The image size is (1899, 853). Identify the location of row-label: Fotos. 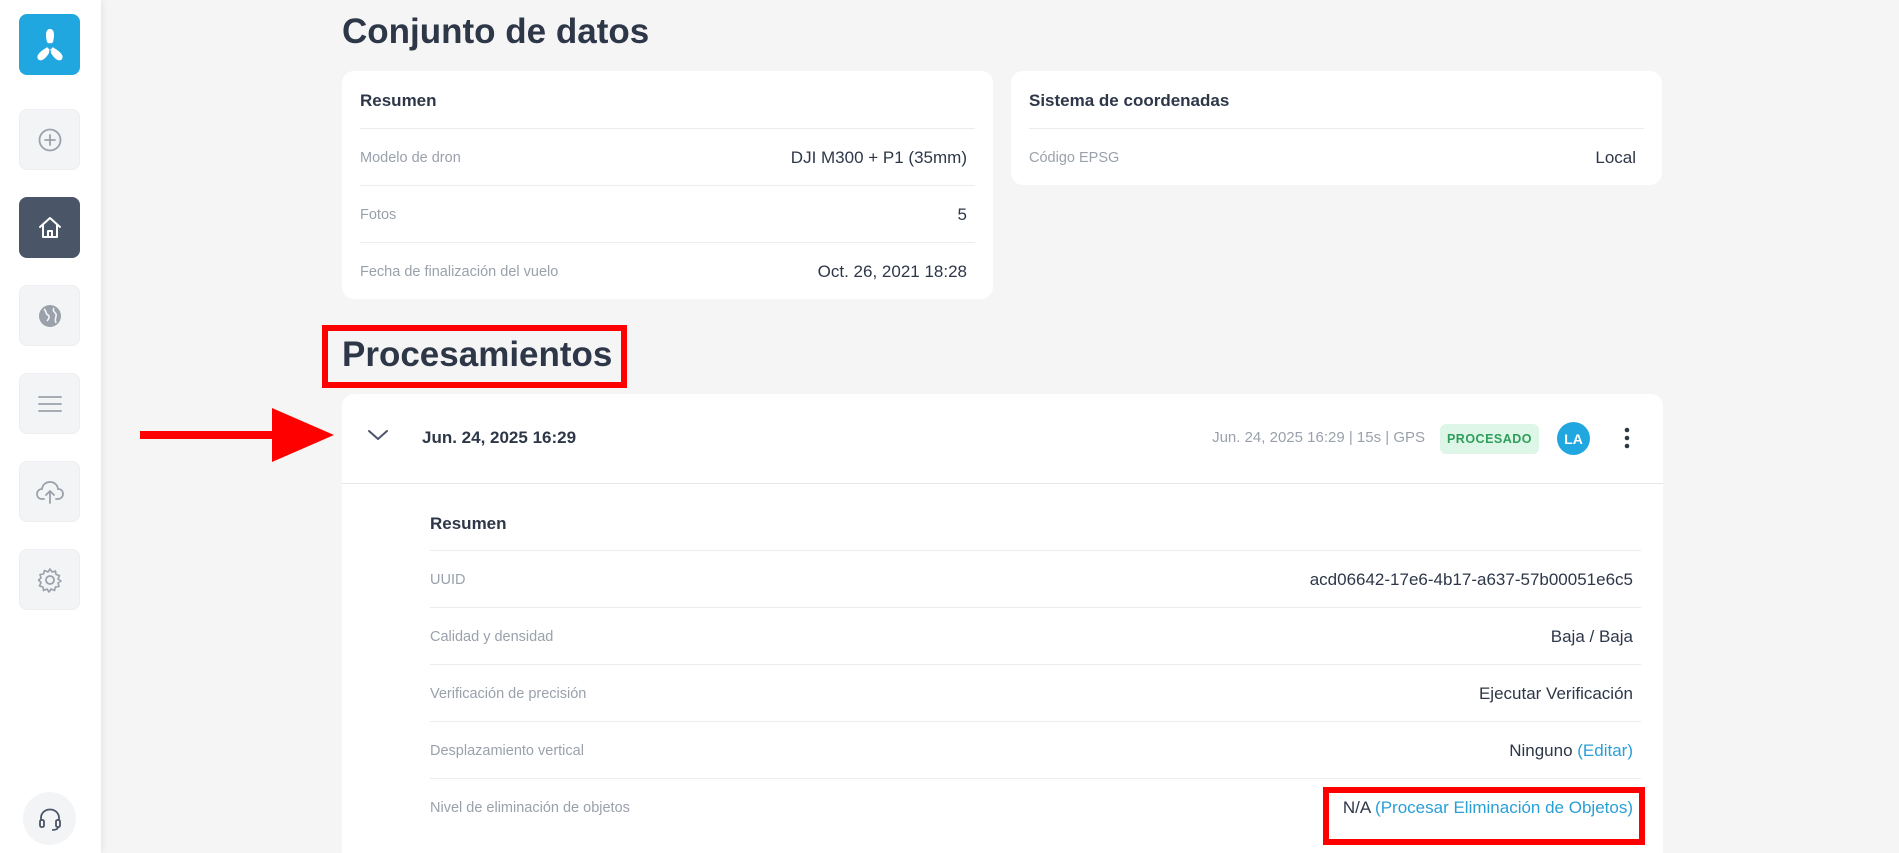
(378, 214).